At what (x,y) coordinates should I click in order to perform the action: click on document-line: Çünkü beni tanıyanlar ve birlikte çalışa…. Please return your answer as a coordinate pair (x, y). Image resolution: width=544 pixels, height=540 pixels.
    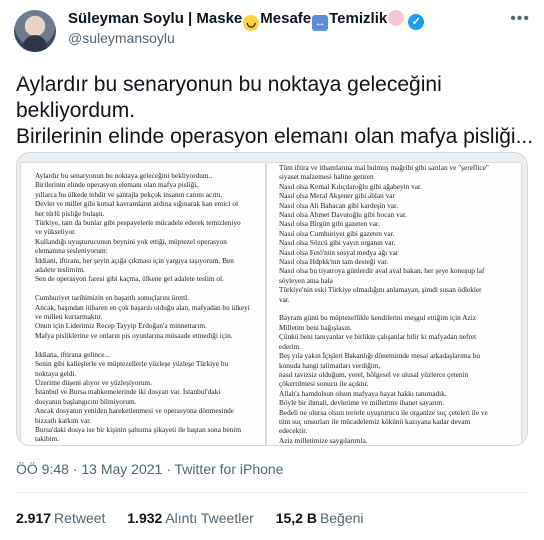
    Looking at the image, I should click on (378, 337).